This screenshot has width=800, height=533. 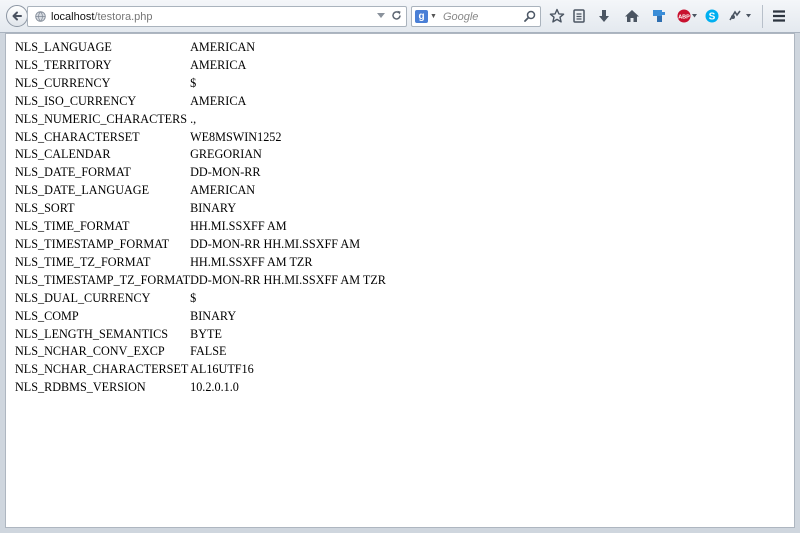 I want to click on google-engine-icon: g, so click(x=421, y=16).